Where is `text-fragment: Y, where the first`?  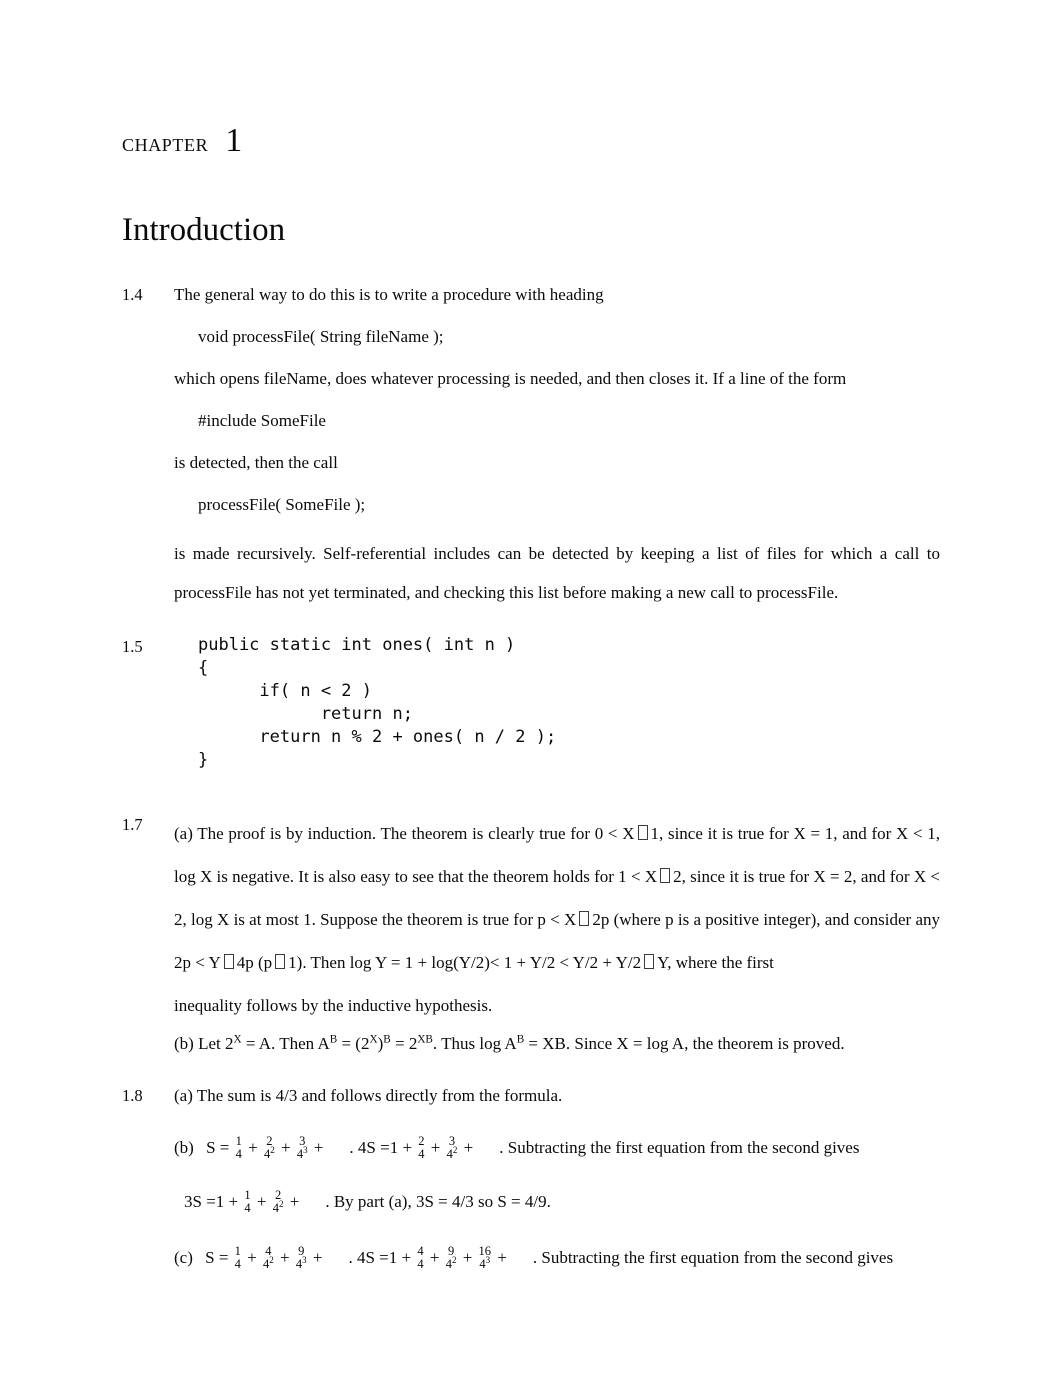 text-fragment: Y, where the first is located at coordinates (715, 963).